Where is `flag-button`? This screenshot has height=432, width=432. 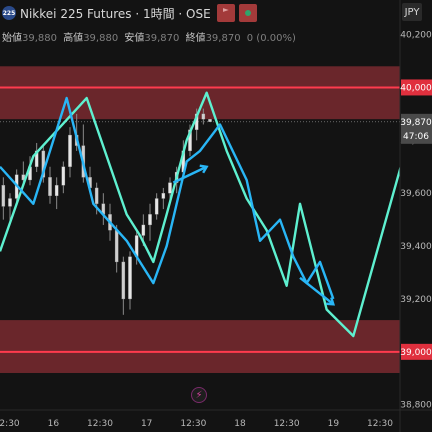
flag-button is located at coordinates (225, 13).